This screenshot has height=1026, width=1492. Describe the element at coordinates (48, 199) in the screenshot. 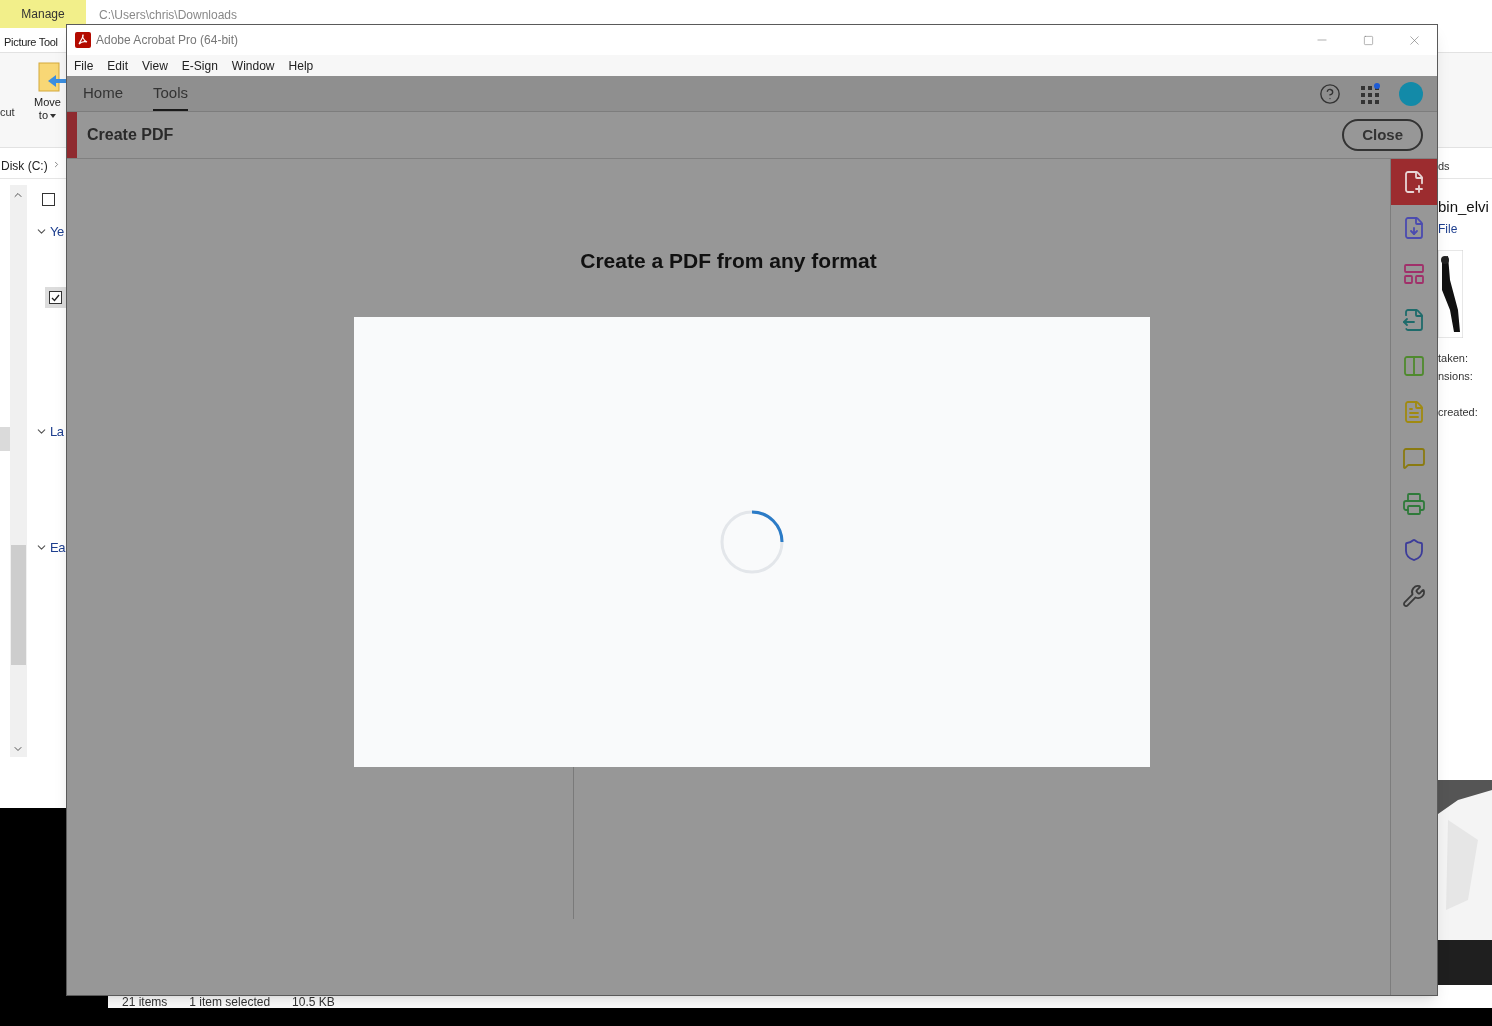

I see `checkbox` at that location.